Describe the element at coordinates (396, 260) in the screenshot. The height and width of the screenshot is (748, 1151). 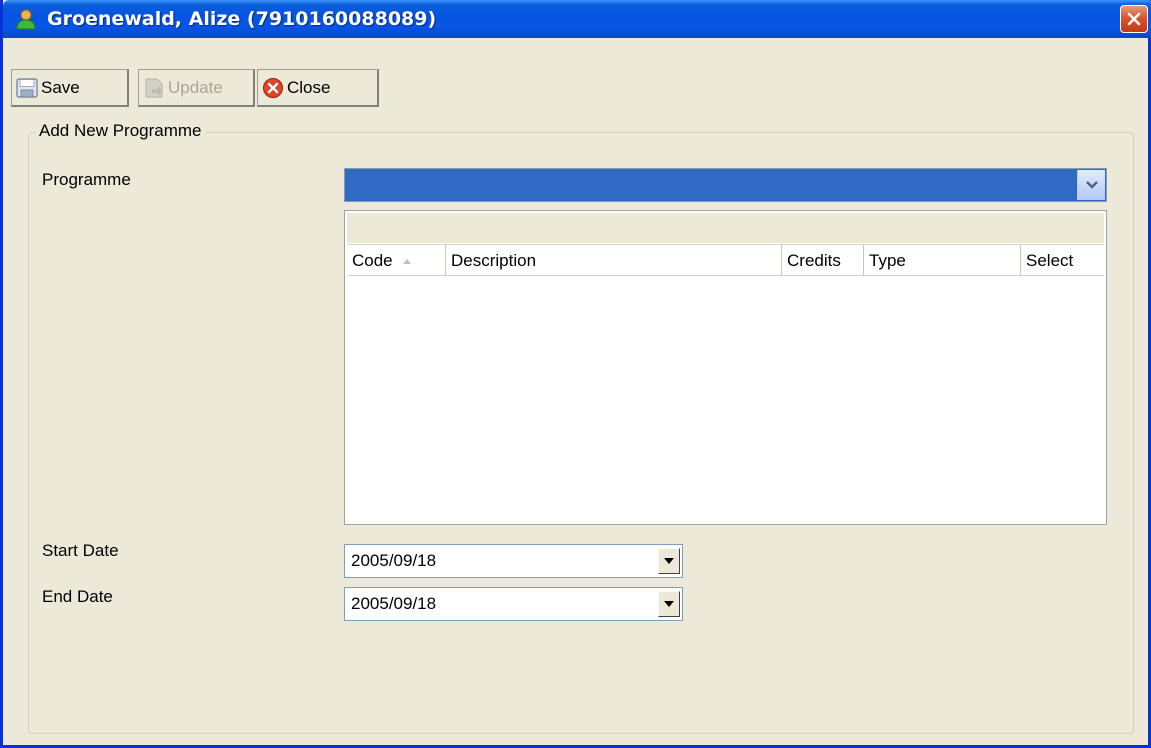
I see `column-header-code: Code` at that location.